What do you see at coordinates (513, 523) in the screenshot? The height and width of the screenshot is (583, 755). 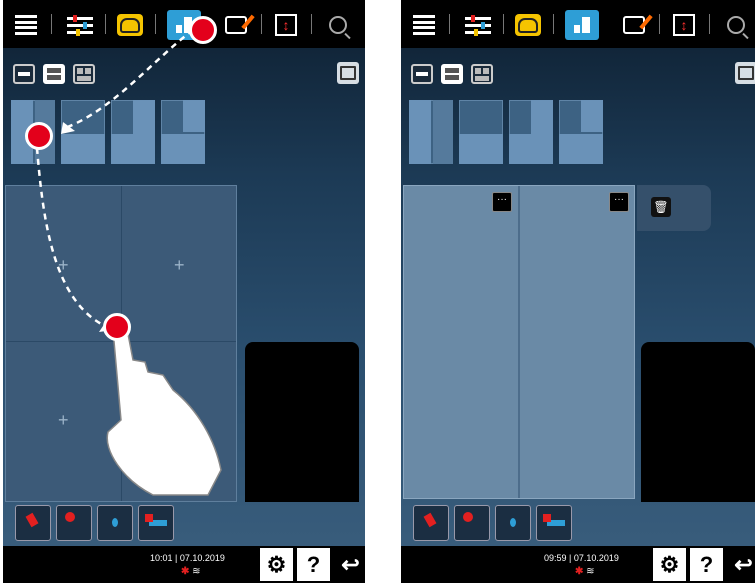 I see `water-drop-icon` at bounding box center [513, 523].